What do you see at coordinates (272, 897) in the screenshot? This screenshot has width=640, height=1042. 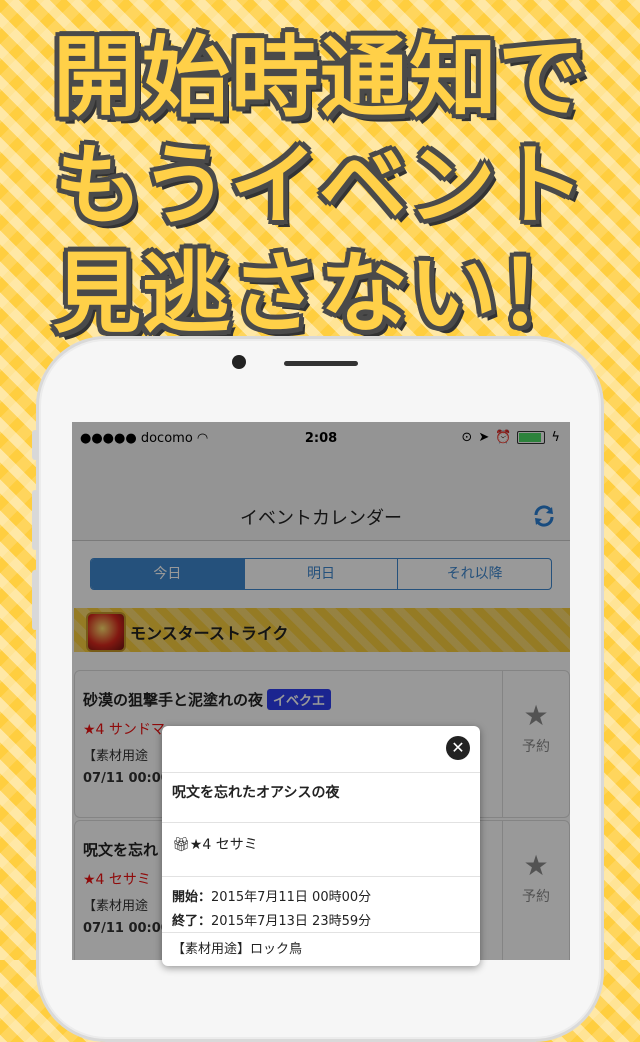 I see `popup-start: 開始：2015年7月11日 00時00分` at bounding box center [272, 897].